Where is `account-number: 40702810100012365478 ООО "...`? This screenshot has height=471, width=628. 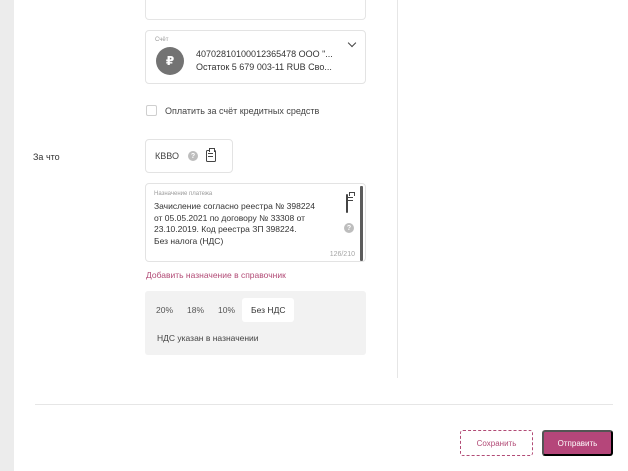 account-number: 40702810100012365478 ООО "... is located at coordinates (264, 54).